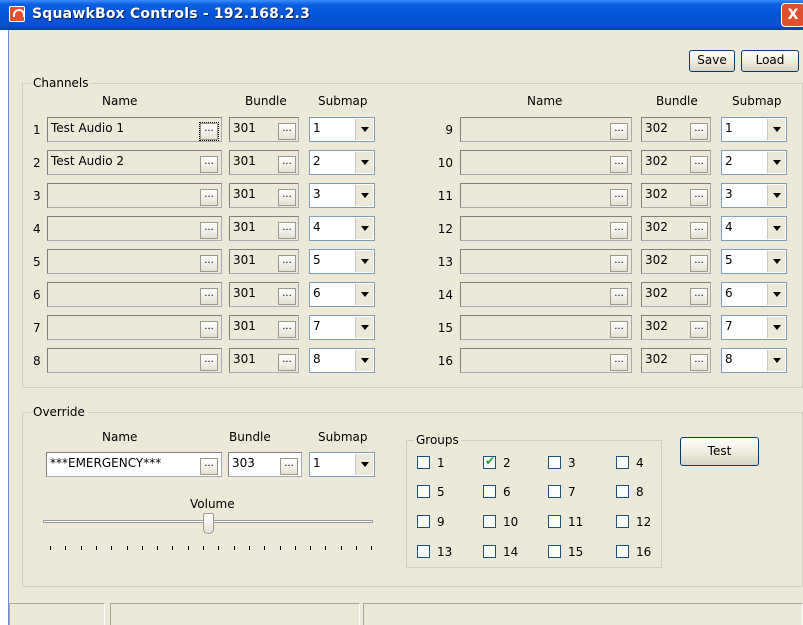  Describe the element at coordinates (342, 162) in the screenshot. I see `channel-submap-select: 2` at that location.